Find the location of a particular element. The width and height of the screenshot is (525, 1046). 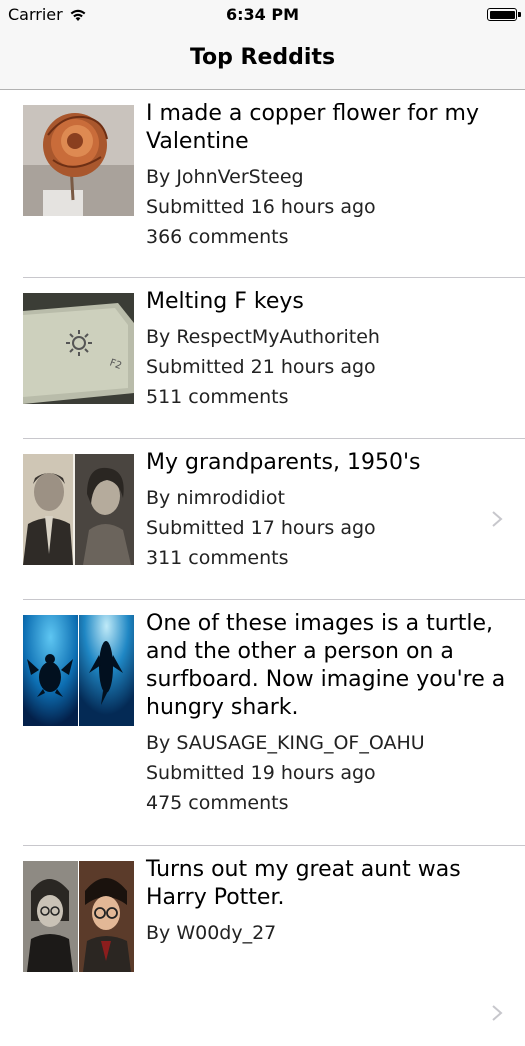

battery-nub is located at coordinates (519, 14).